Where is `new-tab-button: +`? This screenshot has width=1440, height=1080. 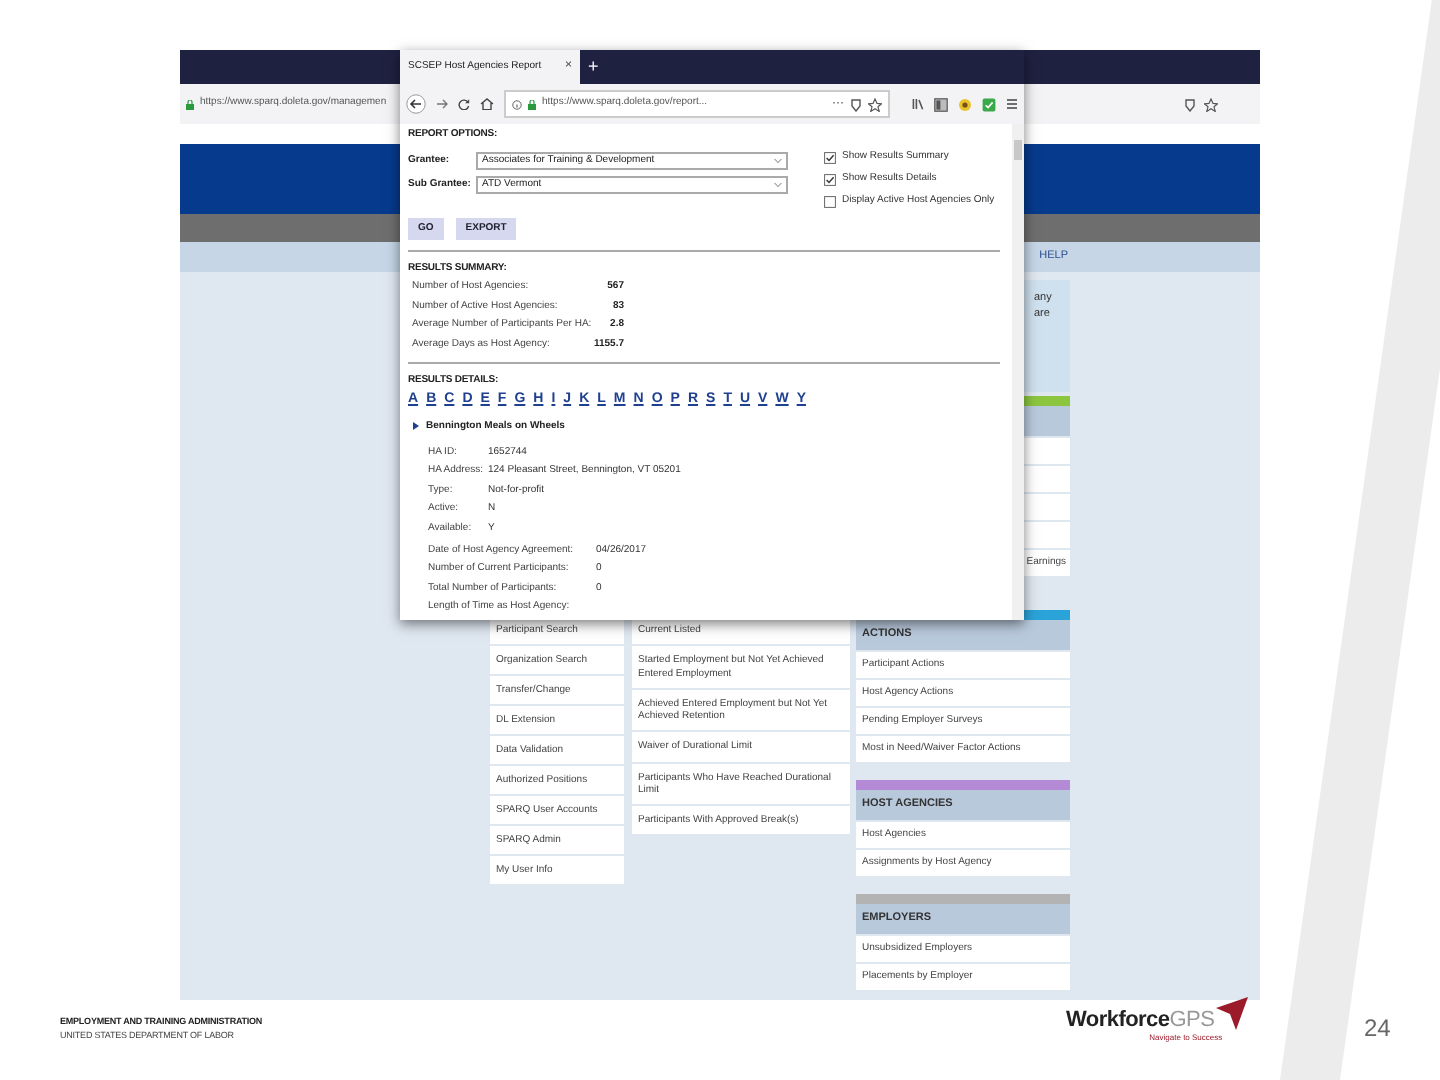
new-tab-button: + is located at coordinates (593, 67).